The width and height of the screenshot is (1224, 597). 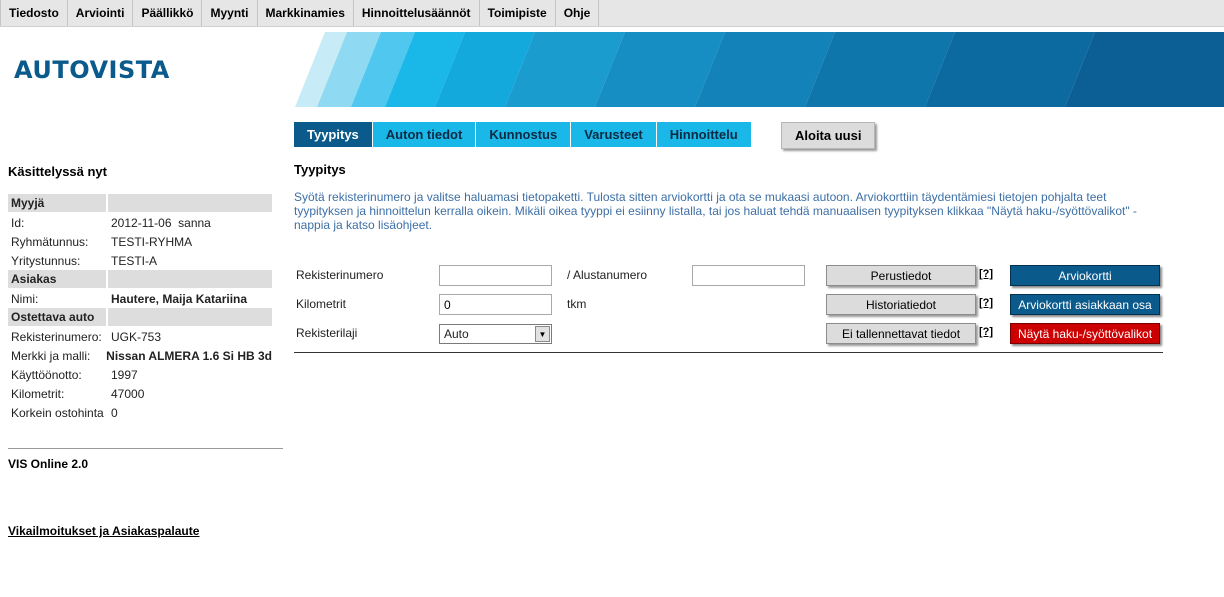 What do you see at coordinates (495, 275) in the screenshot?
I see `reg-number-input` at bounding box center [495, 275].